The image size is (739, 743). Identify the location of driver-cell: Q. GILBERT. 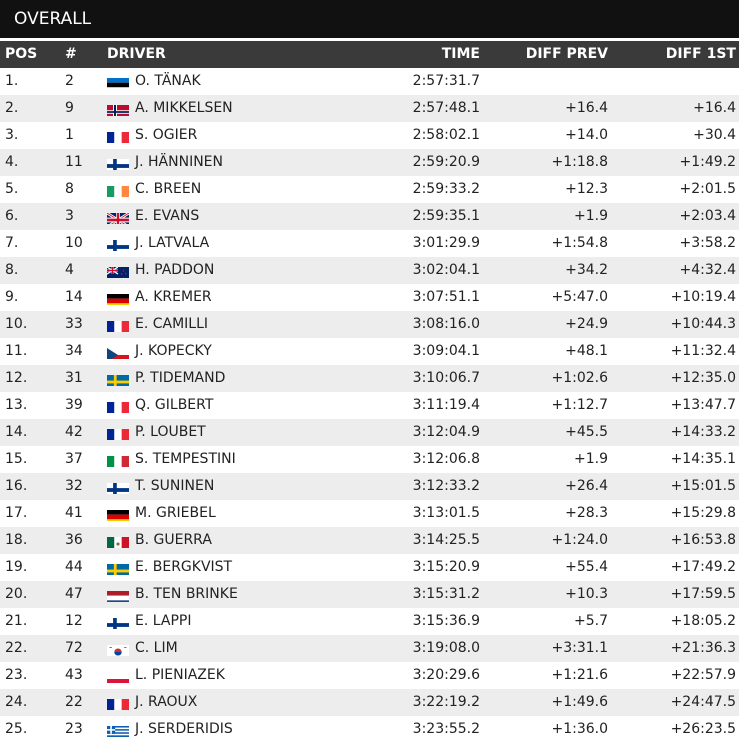
(160, 405).